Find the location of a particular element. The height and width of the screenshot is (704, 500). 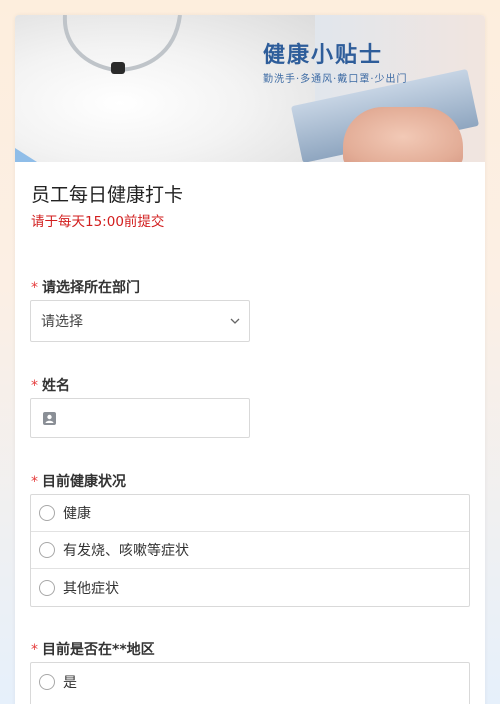

department-label-text: 请选择所在部门 is located at coordinates (91, 288).